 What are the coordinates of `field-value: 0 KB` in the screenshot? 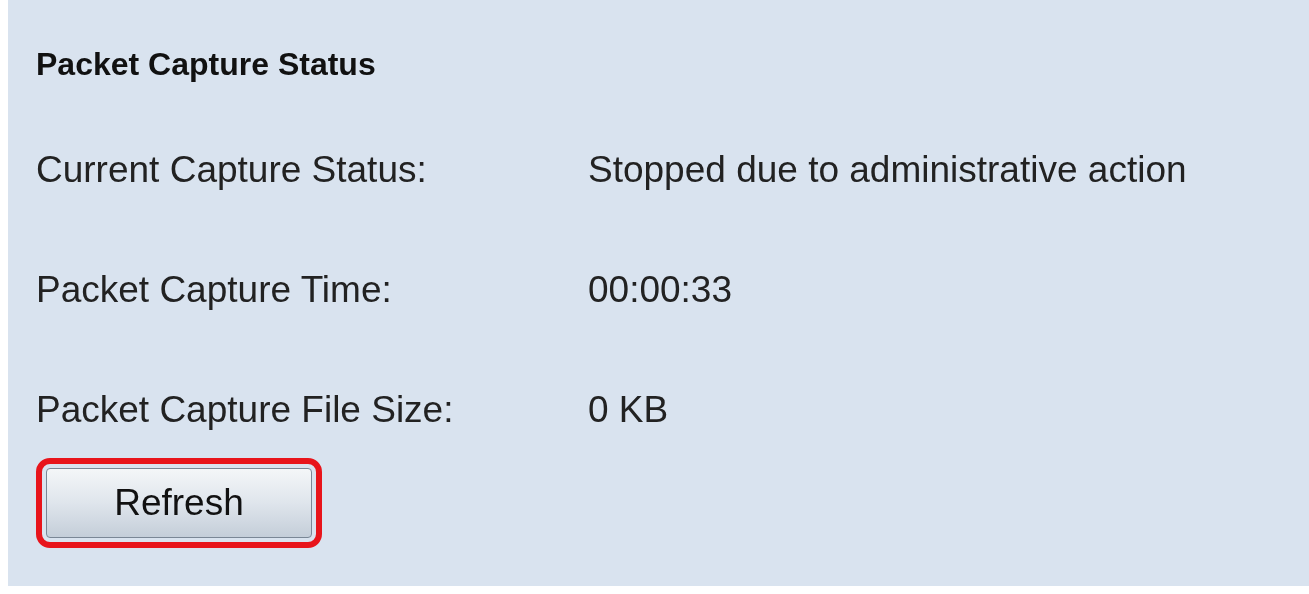 It's located at (628, 410).